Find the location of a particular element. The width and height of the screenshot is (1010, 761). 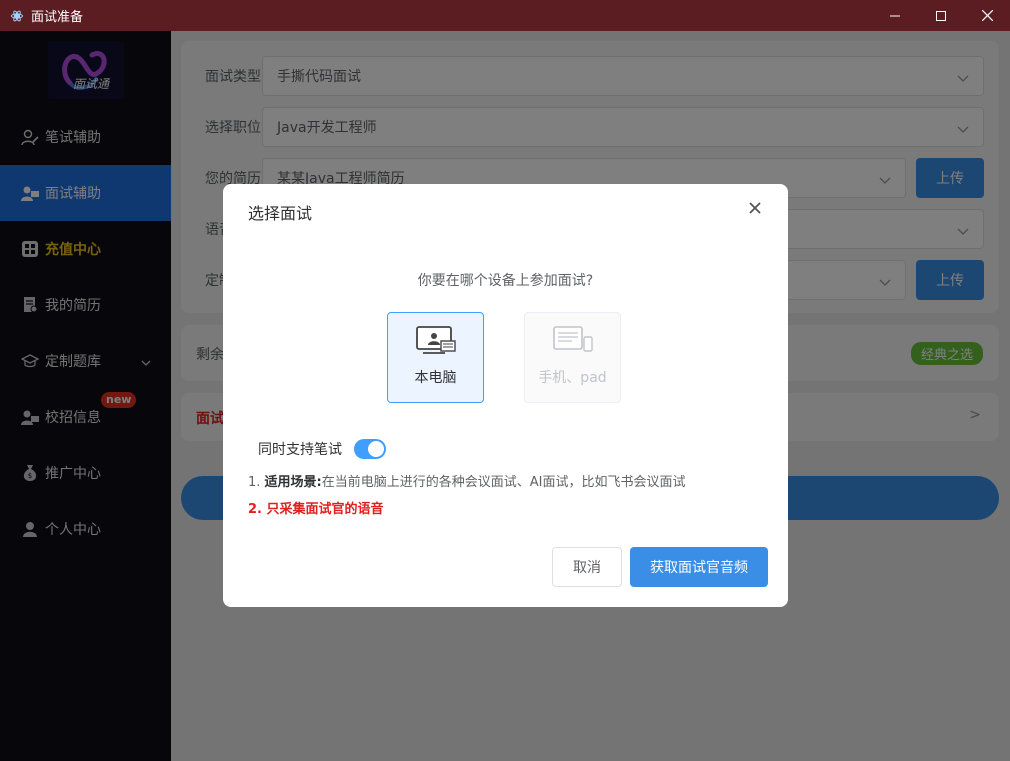

voice-note: 2. 只采集面试官的语音 is located at coordinates (316, 509).